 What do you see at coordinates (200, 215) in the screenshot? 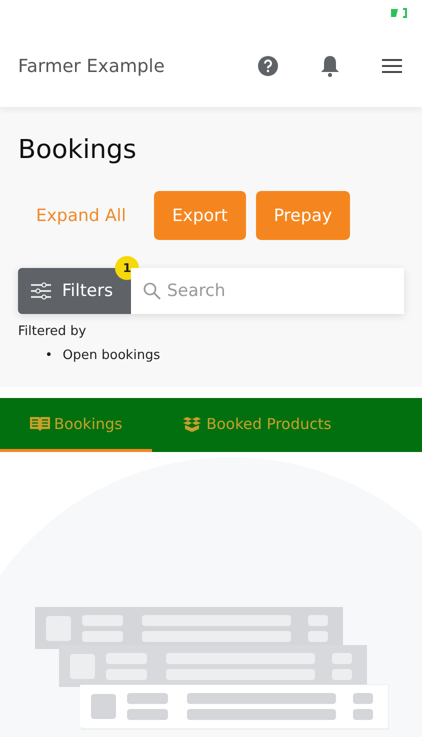
I see `action-button: Export` at bounding box center [200, 215].